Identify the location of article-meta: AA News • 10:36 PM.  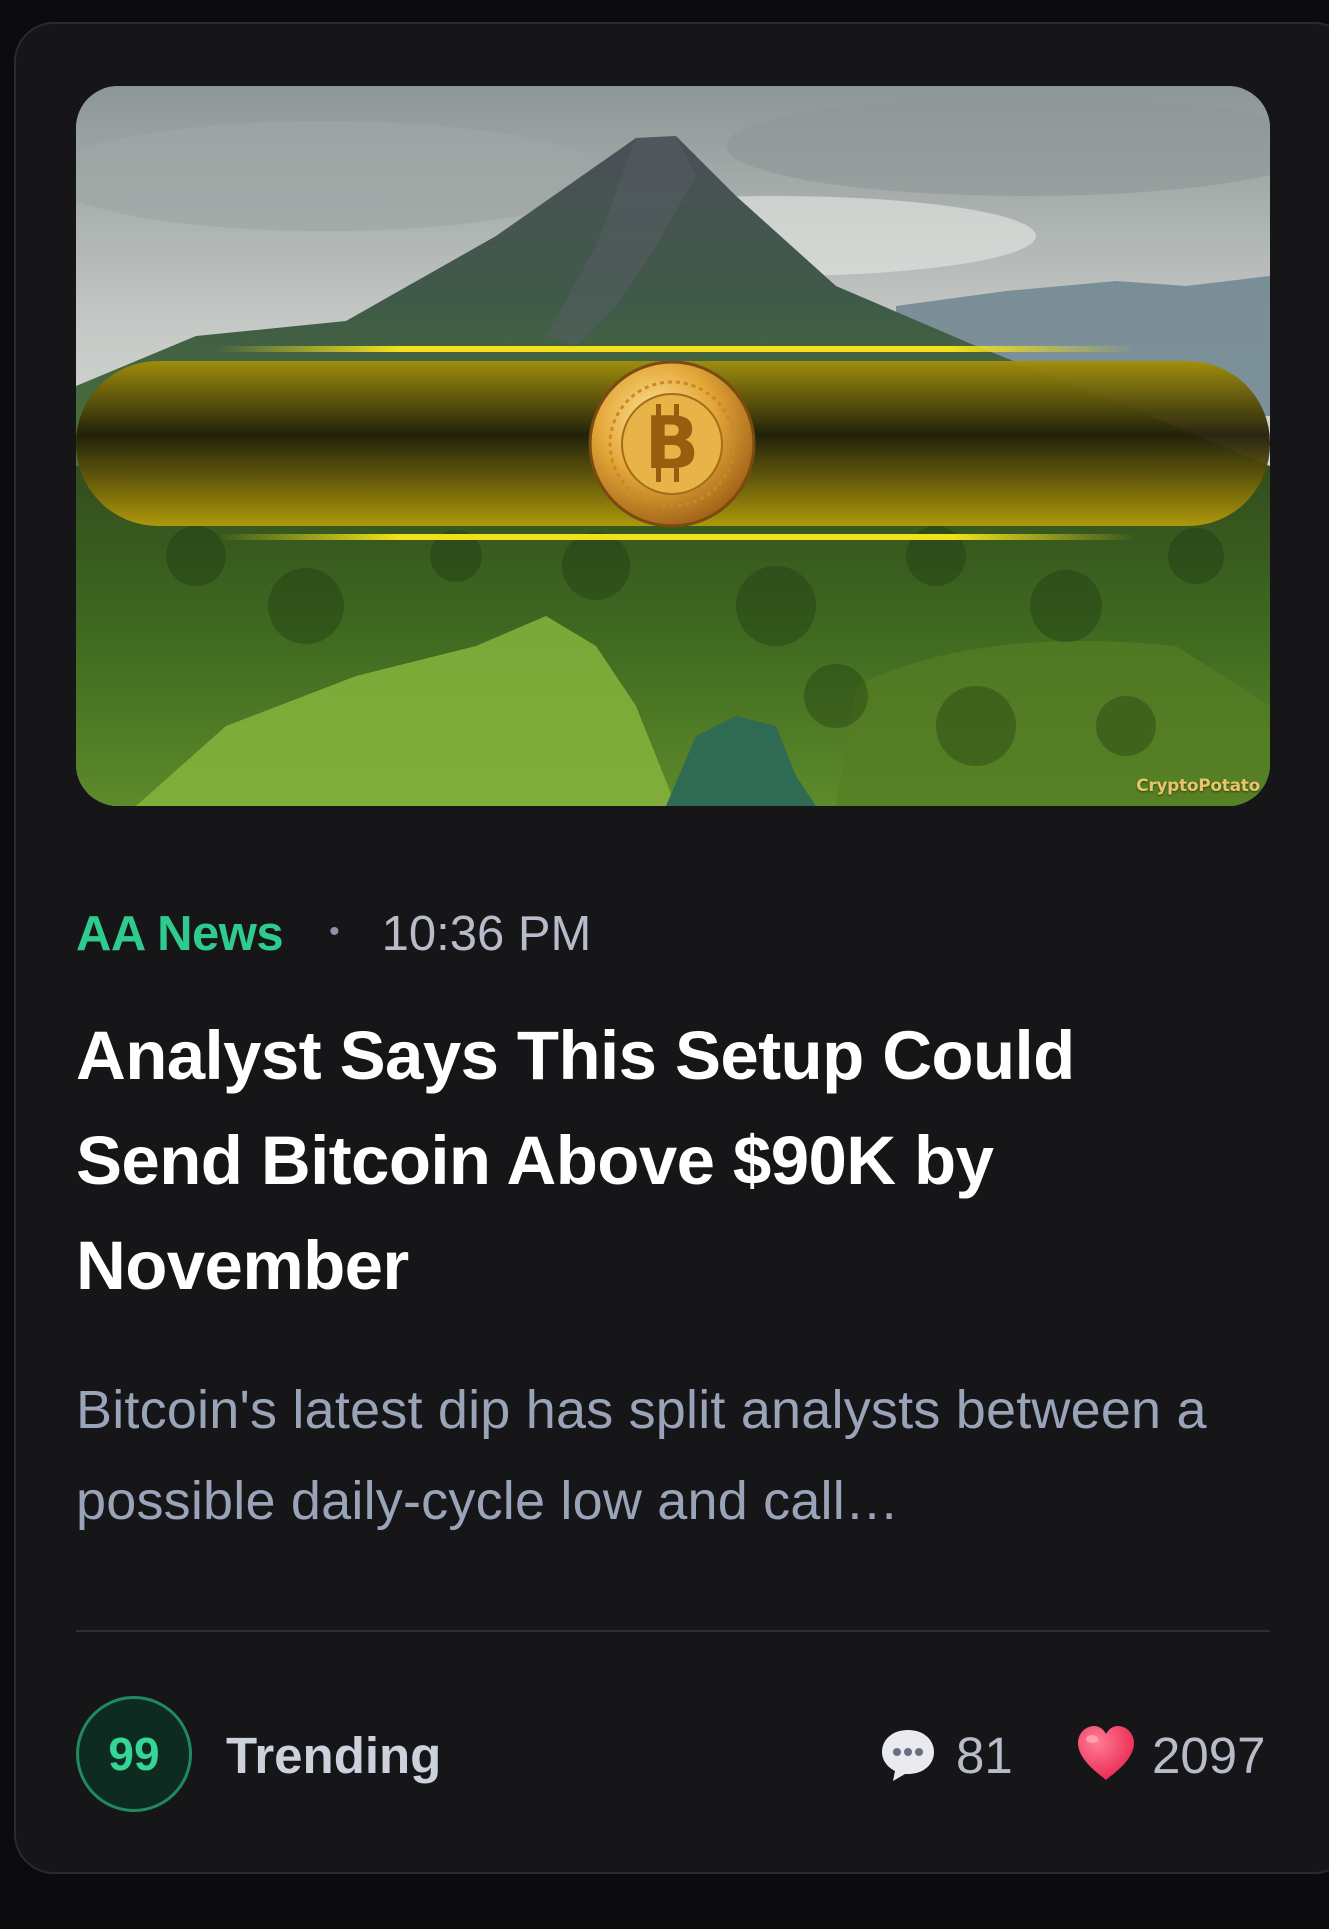
(333, 934).